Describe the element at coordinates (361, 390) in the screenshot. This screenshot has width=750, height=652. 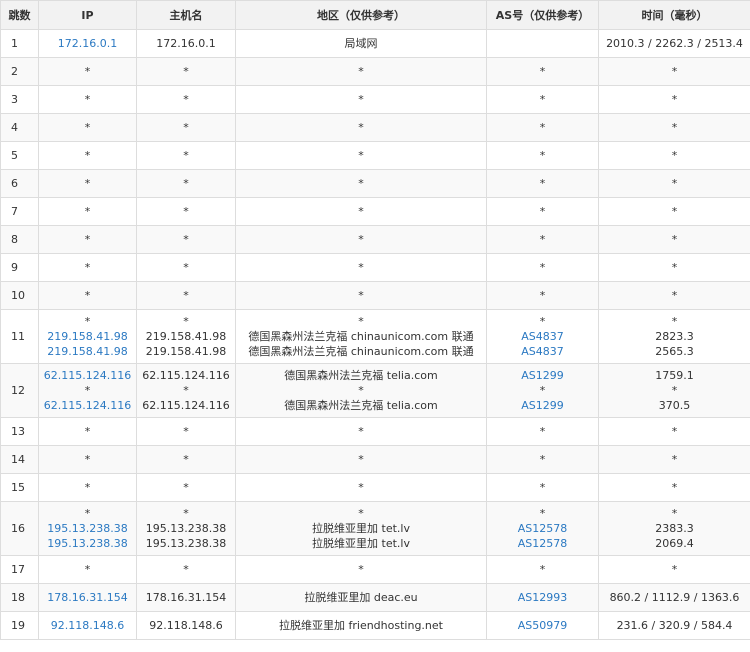
I see `region-cell: 德国黑森州法兰克福 telia.com * 德国黑森州法兰克福 telia.com` at that location.